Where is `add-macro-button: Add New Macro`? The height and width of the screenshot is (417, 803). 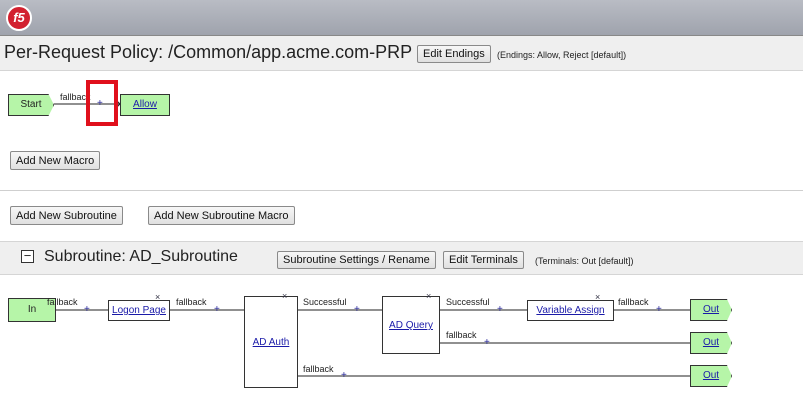 add-macro-button: Add New Macro is located at coordinates (55, 160).